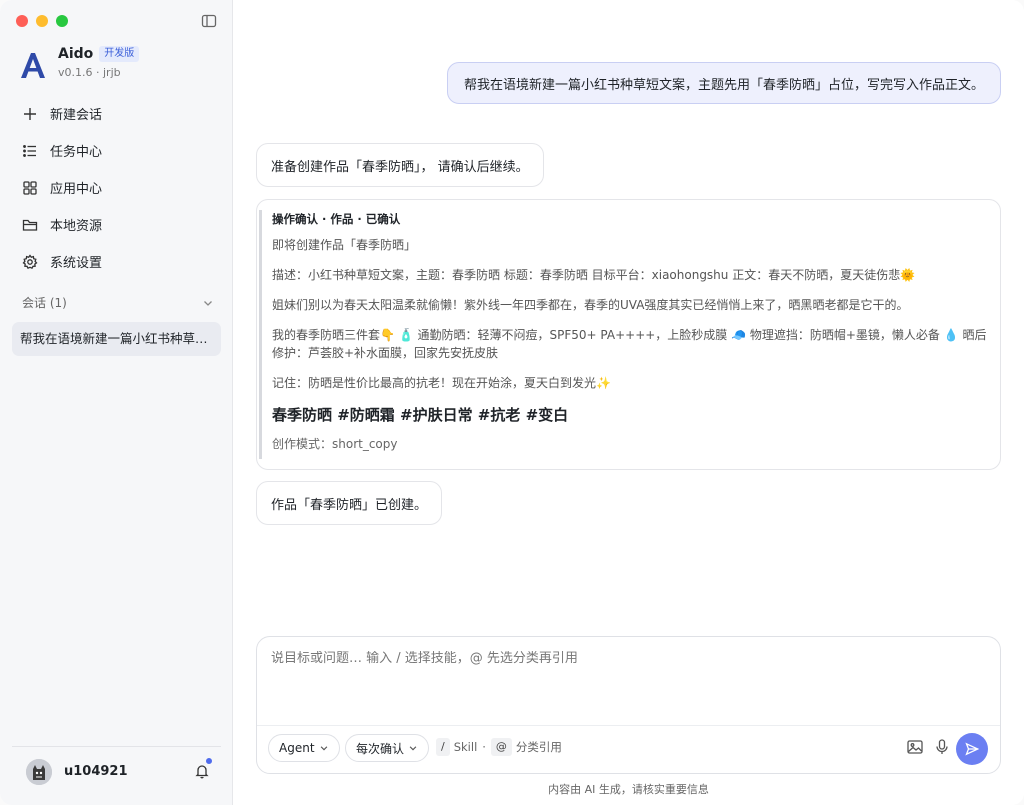 This screenshot has width=1024, height=805. I want to click on user-bar: u104921, so click(116, 771).